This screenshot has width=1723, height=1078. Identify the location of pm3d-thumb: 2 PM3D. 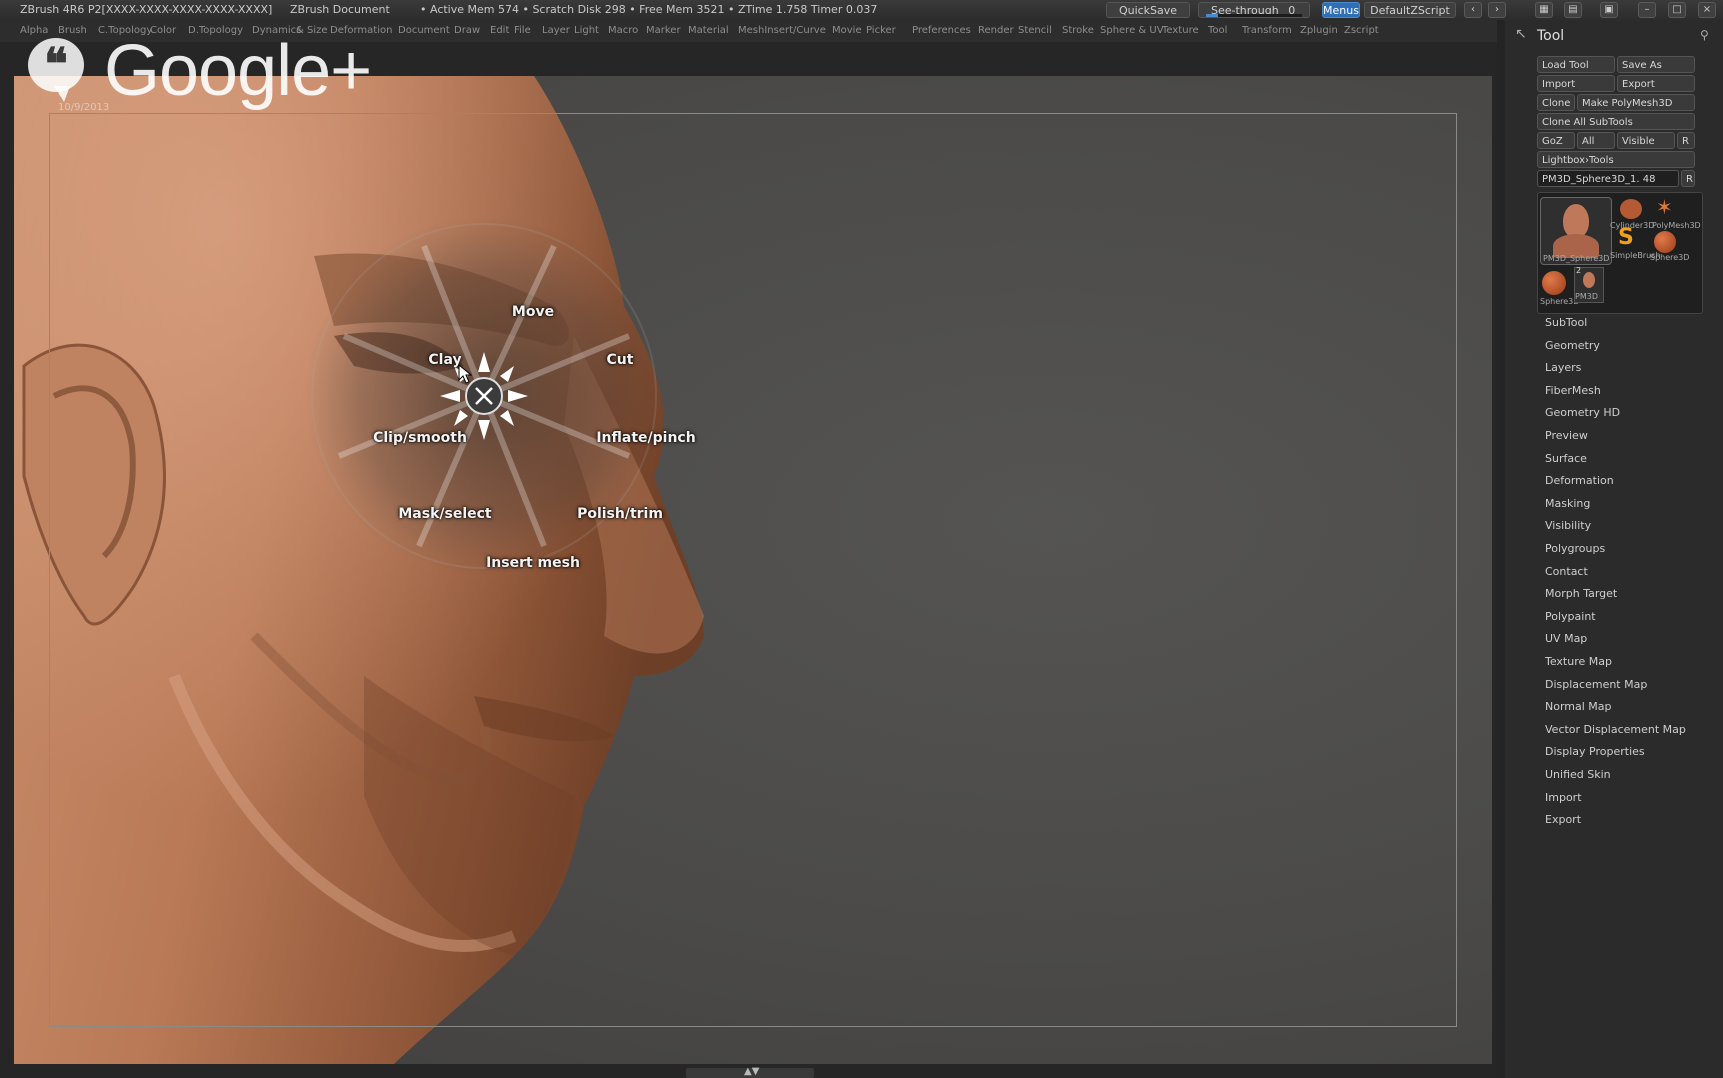
(1589, 284).